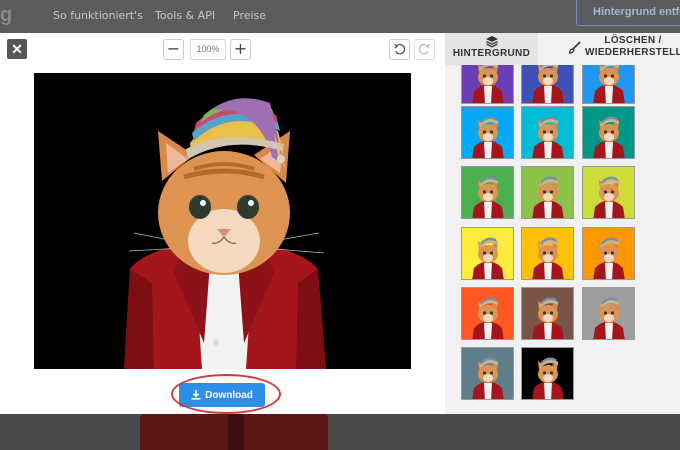 This screenshot has width=680, height=450. I want to click on tab-erase-restore: LÖSCHEN / WIEDERHERSTELLEN, so click(624, 49).